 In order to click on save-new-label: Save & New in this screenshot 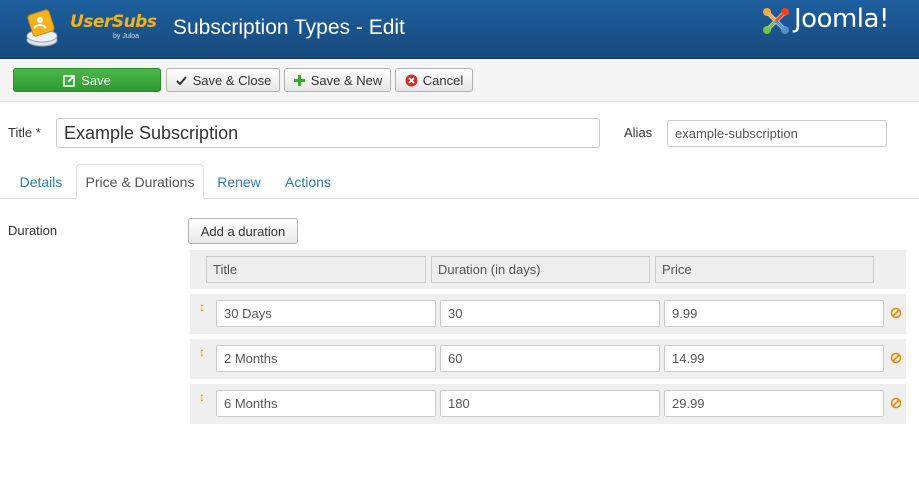, I will do `click(346, 80)`.